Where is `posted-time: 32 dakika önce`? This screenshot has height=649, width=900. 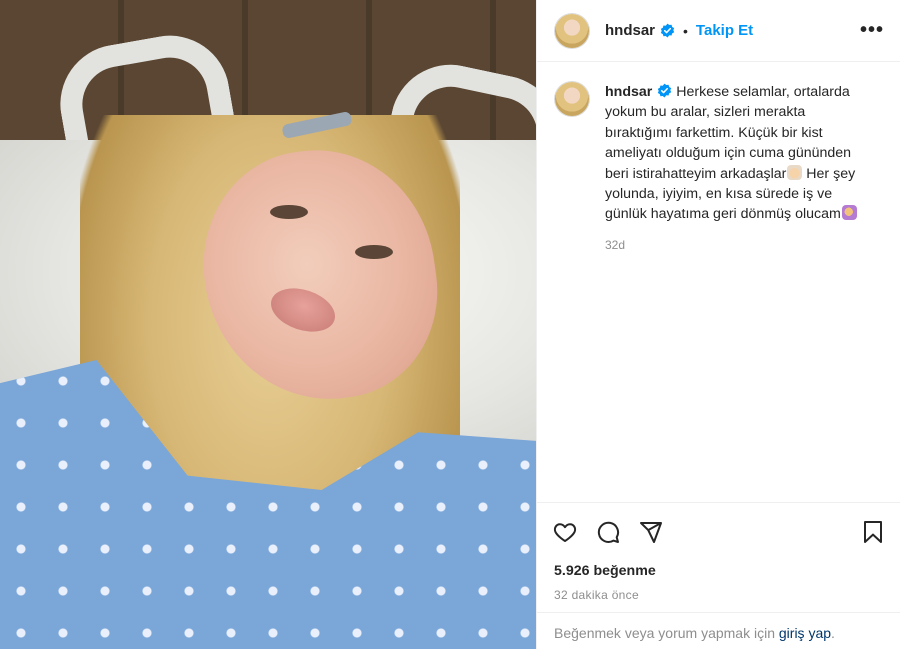
posted-time: 32 dakika önce is located at coordinates (718, 595).